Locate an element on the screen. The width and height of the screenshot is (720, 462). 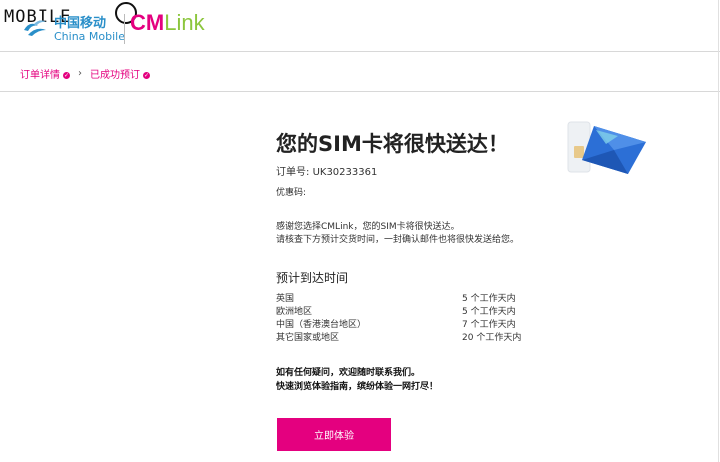
delivery-time: 20 个工作天内 is located at coordinates (492, 338).